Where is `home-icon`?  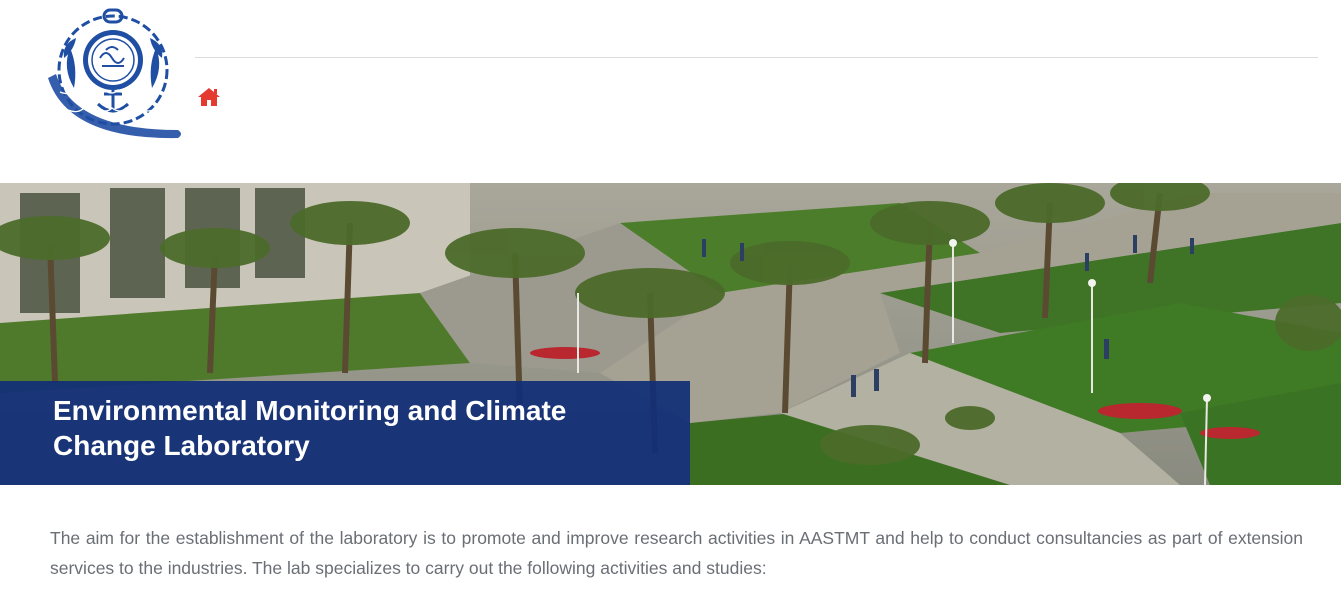 home-icon is located at coordinates (209, 97).